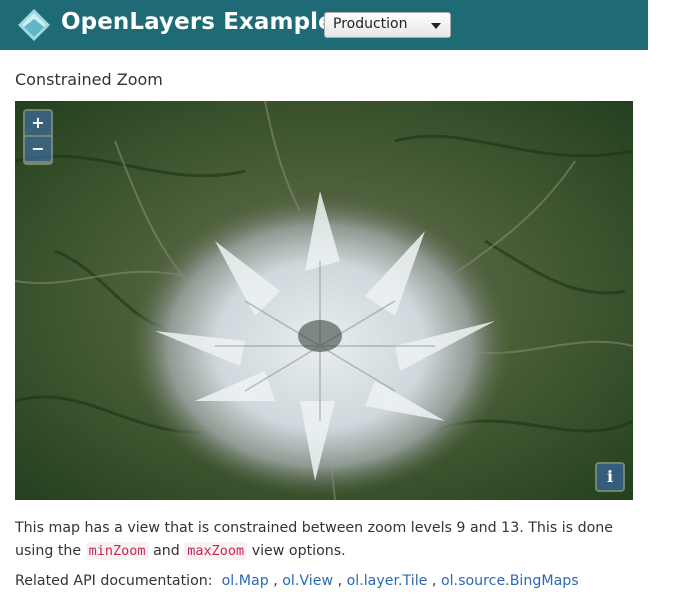 The width and height of the screenshot is (700, 600). What do you see at coordinates (117, 551) in the screenshot?
I see `min-zoom-code: minZoom` at bounding box center [117, 551].